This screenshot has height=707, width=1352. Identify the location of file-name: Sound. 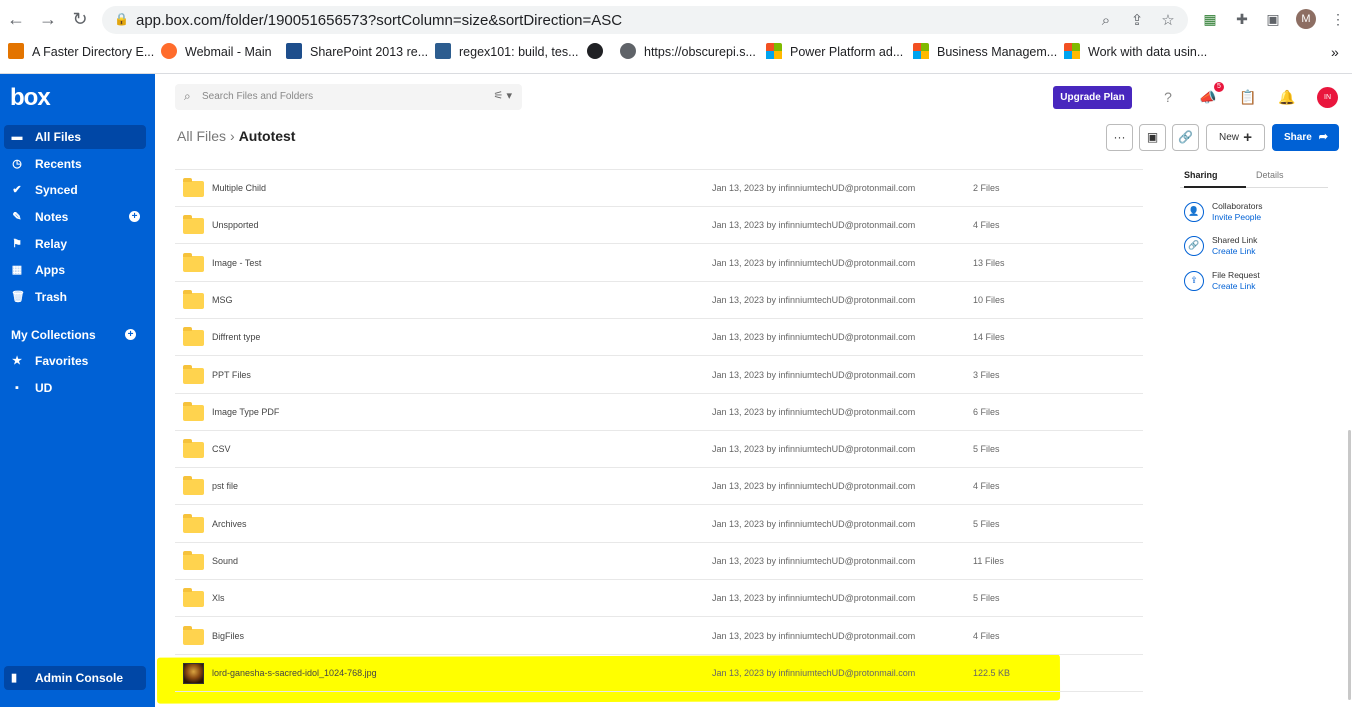
(225, 561).